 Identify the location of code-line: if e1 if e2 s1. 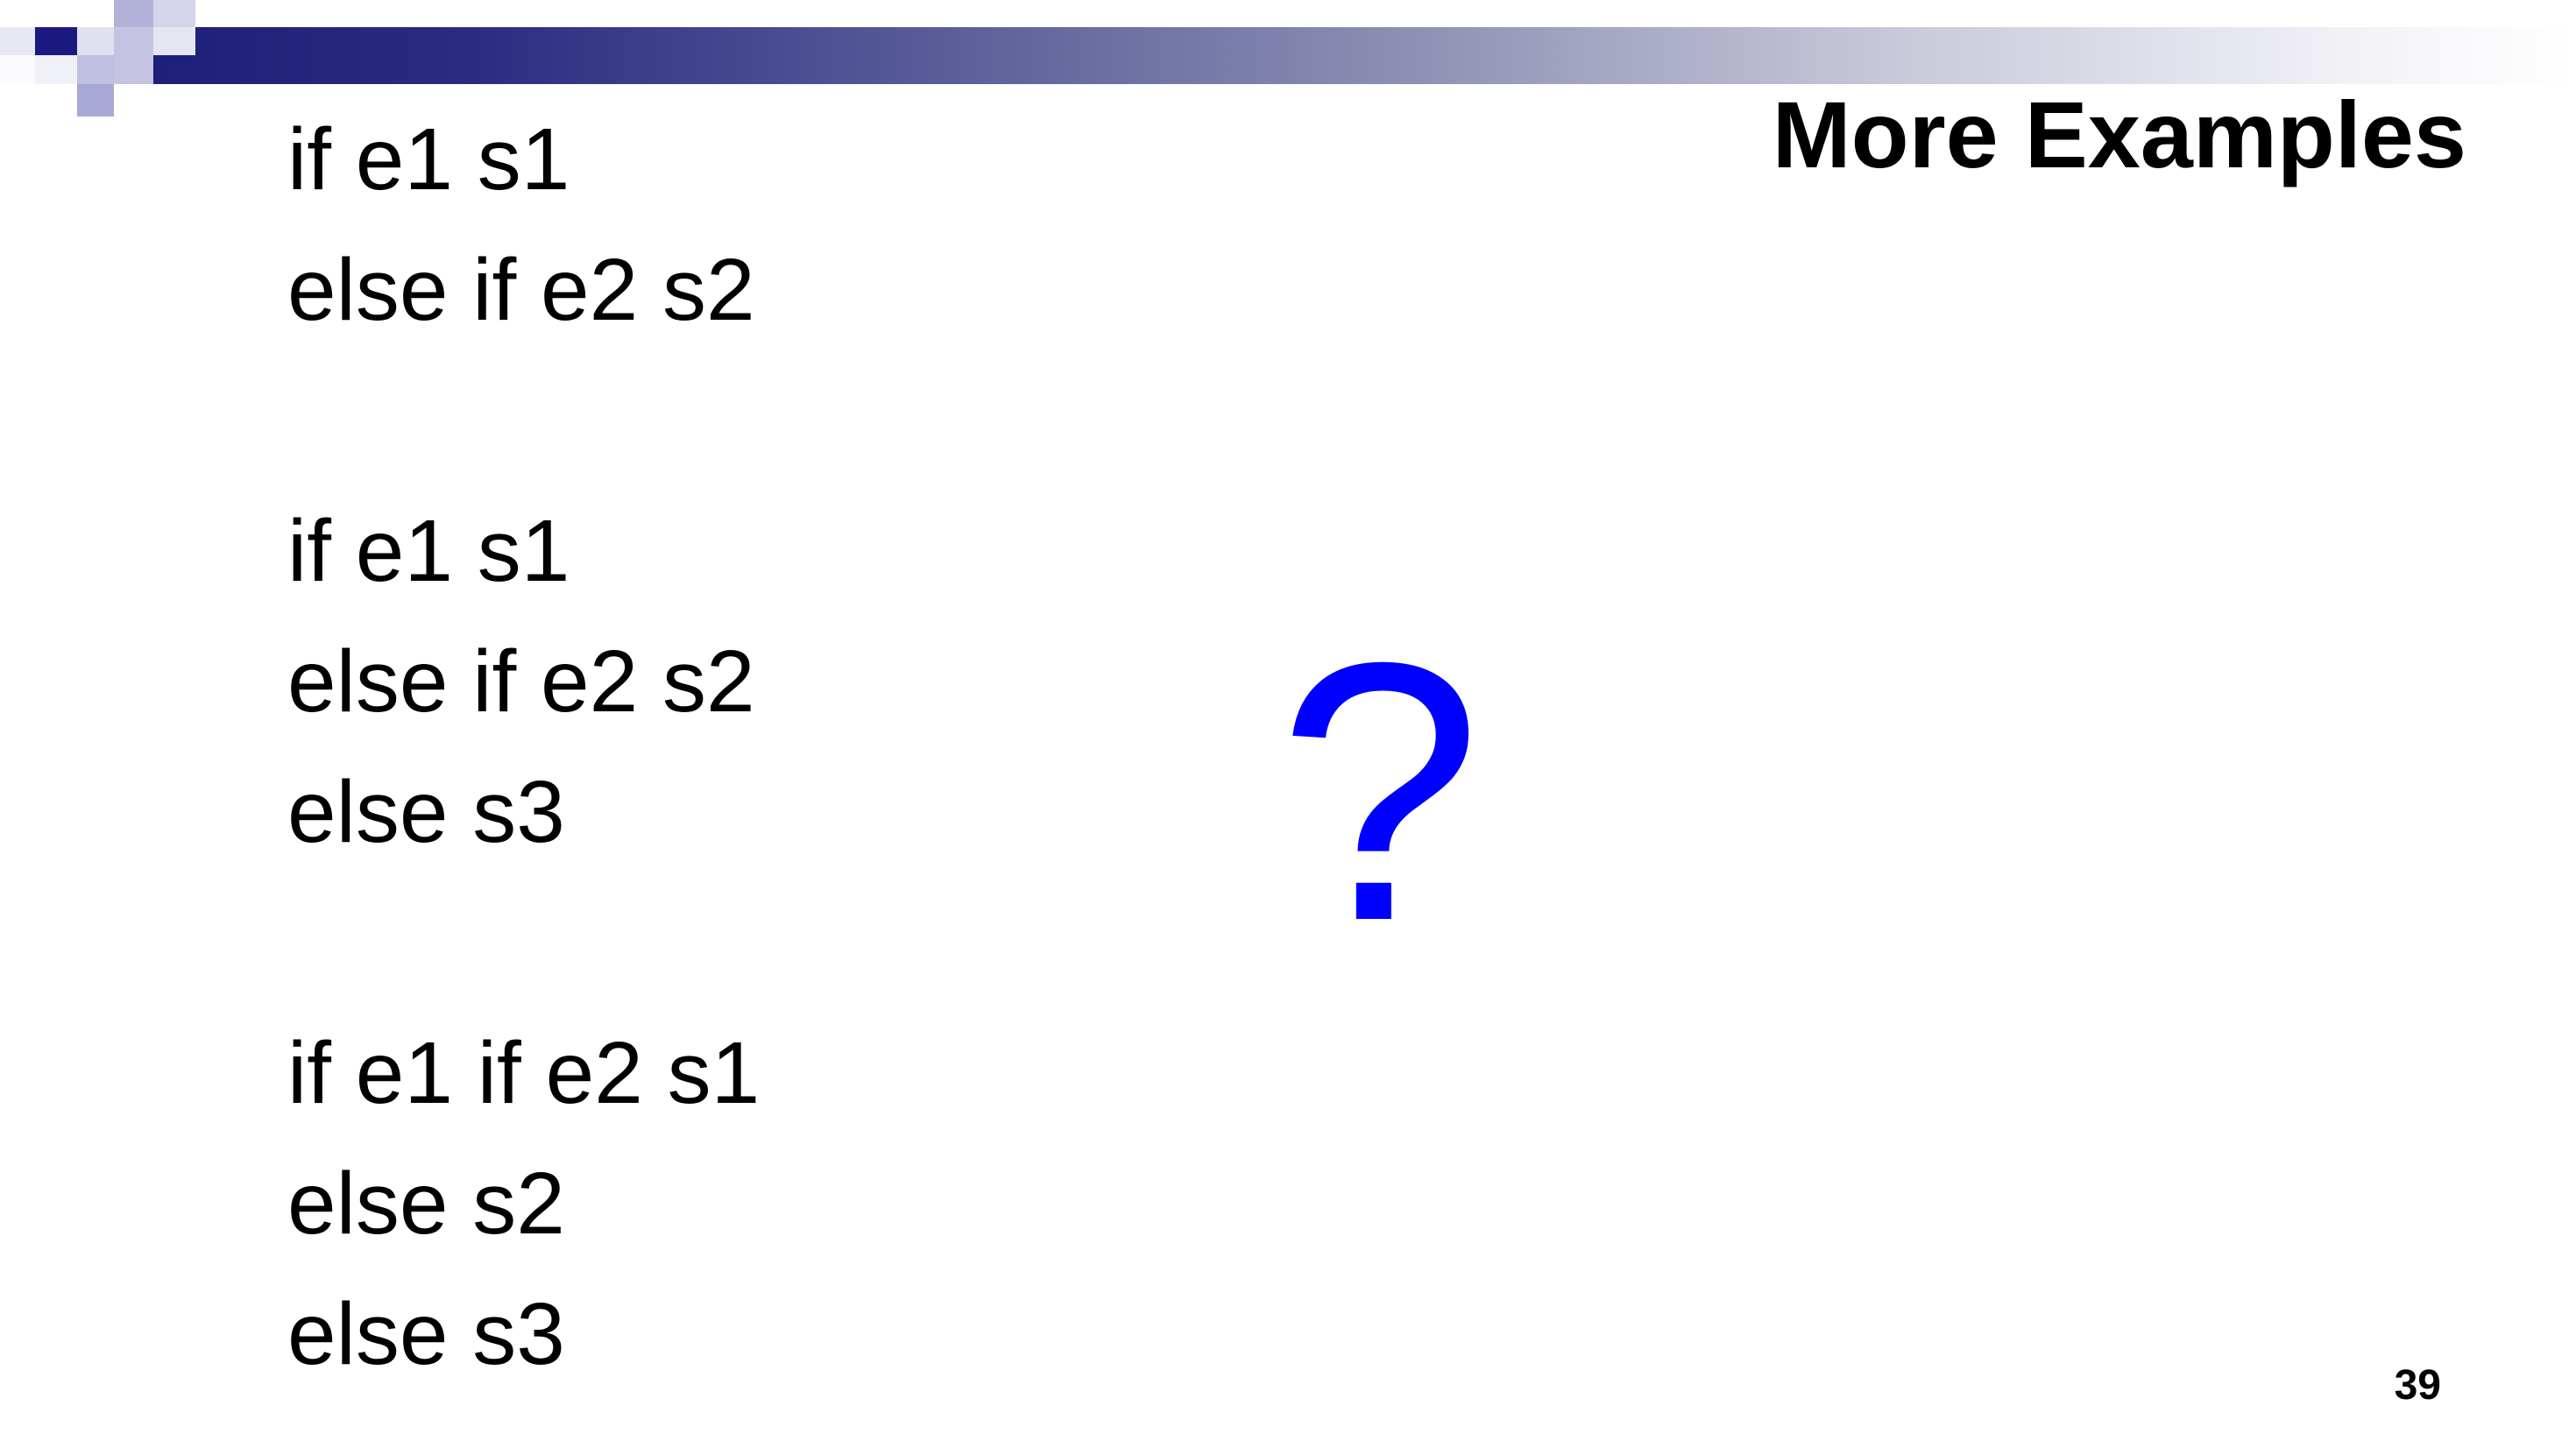
(524, 1073).